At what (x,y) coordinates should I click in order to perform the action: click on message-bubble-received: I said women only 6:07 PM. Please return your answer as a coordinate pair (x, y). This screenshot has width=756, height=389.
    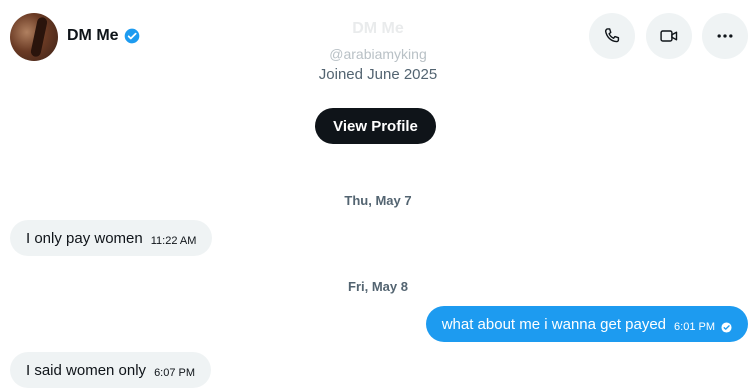
    Looking at the image, I should click on (111, 370).